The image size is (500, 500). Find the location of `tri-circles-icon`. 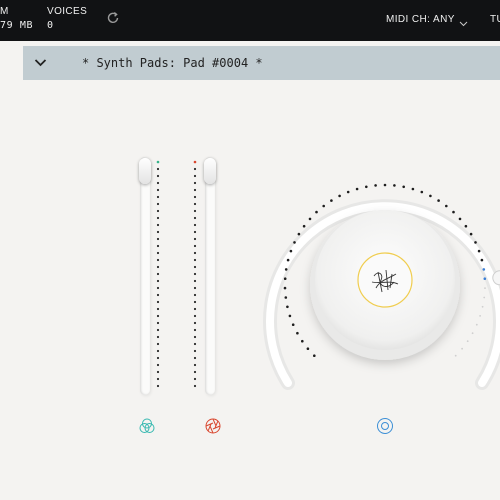

tri-circles-icon is located at coordinates (147, 428).